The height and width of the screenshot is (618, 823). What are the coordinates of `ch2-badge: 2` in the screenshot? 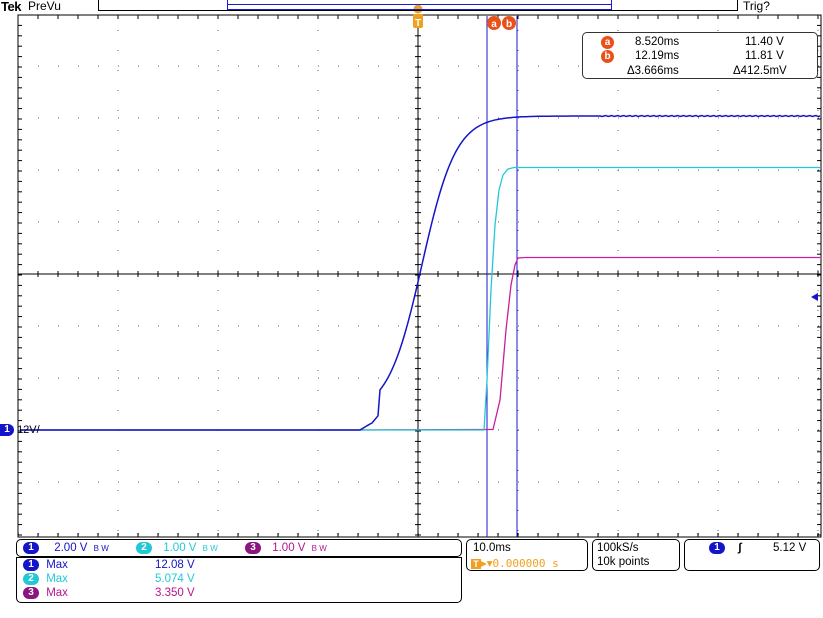 It's located at (144, 548).